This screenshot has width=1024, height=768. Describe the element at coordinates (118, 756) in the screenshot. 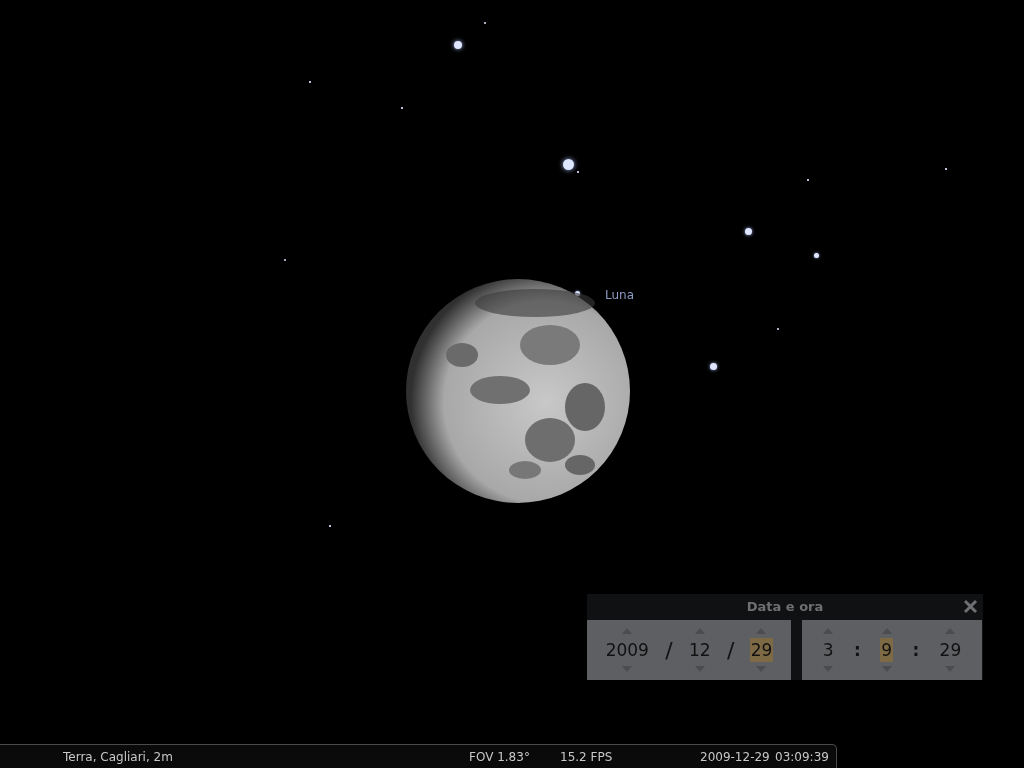

I see `location-label: Terra, Cagliari, 2m` at that location.